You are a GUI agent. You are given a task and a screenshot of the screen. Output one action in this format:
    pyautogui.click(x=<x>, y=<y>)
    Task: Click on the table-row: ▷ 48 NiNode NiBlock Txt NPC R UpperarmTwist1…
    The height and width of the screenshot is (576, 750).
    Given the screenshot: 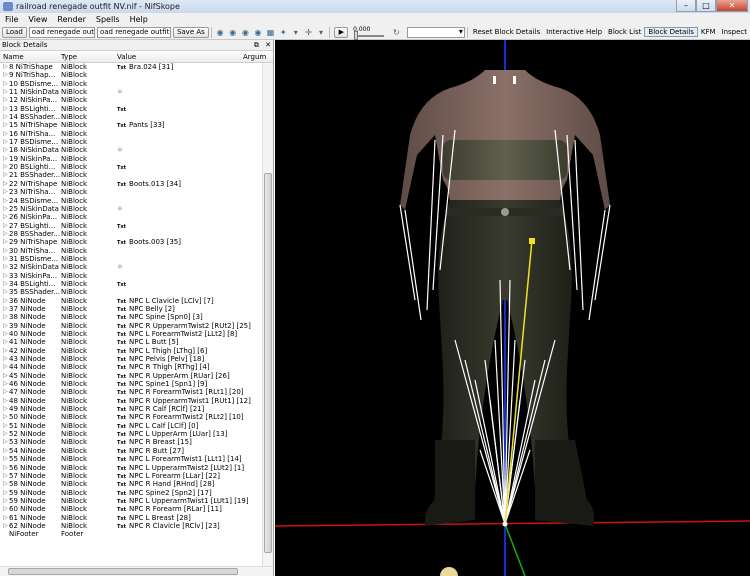 What is the action you would take?
    pyautogui.click(x=131, y=401)
    